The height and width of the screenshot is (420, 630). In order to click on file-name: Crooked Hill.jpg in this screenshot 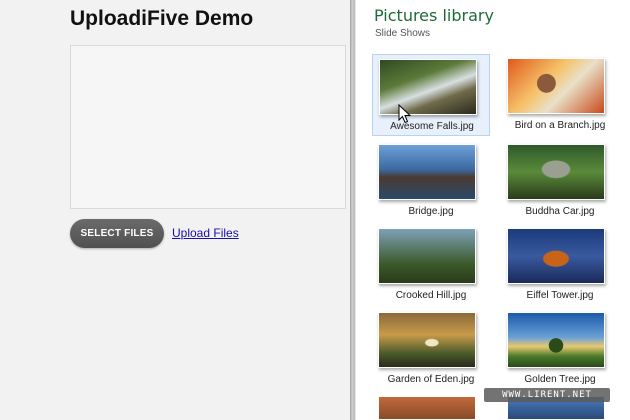, I will do `click(431, 295)`.